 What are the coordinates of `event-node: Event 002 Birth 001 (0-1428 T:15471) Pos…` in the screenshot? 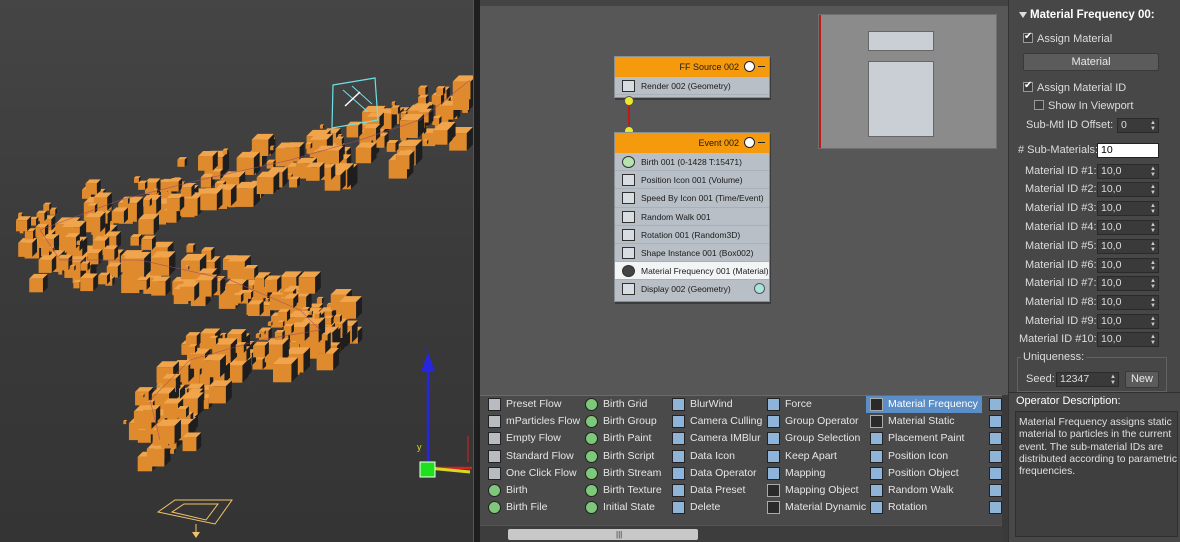 It's located at (692, 217).